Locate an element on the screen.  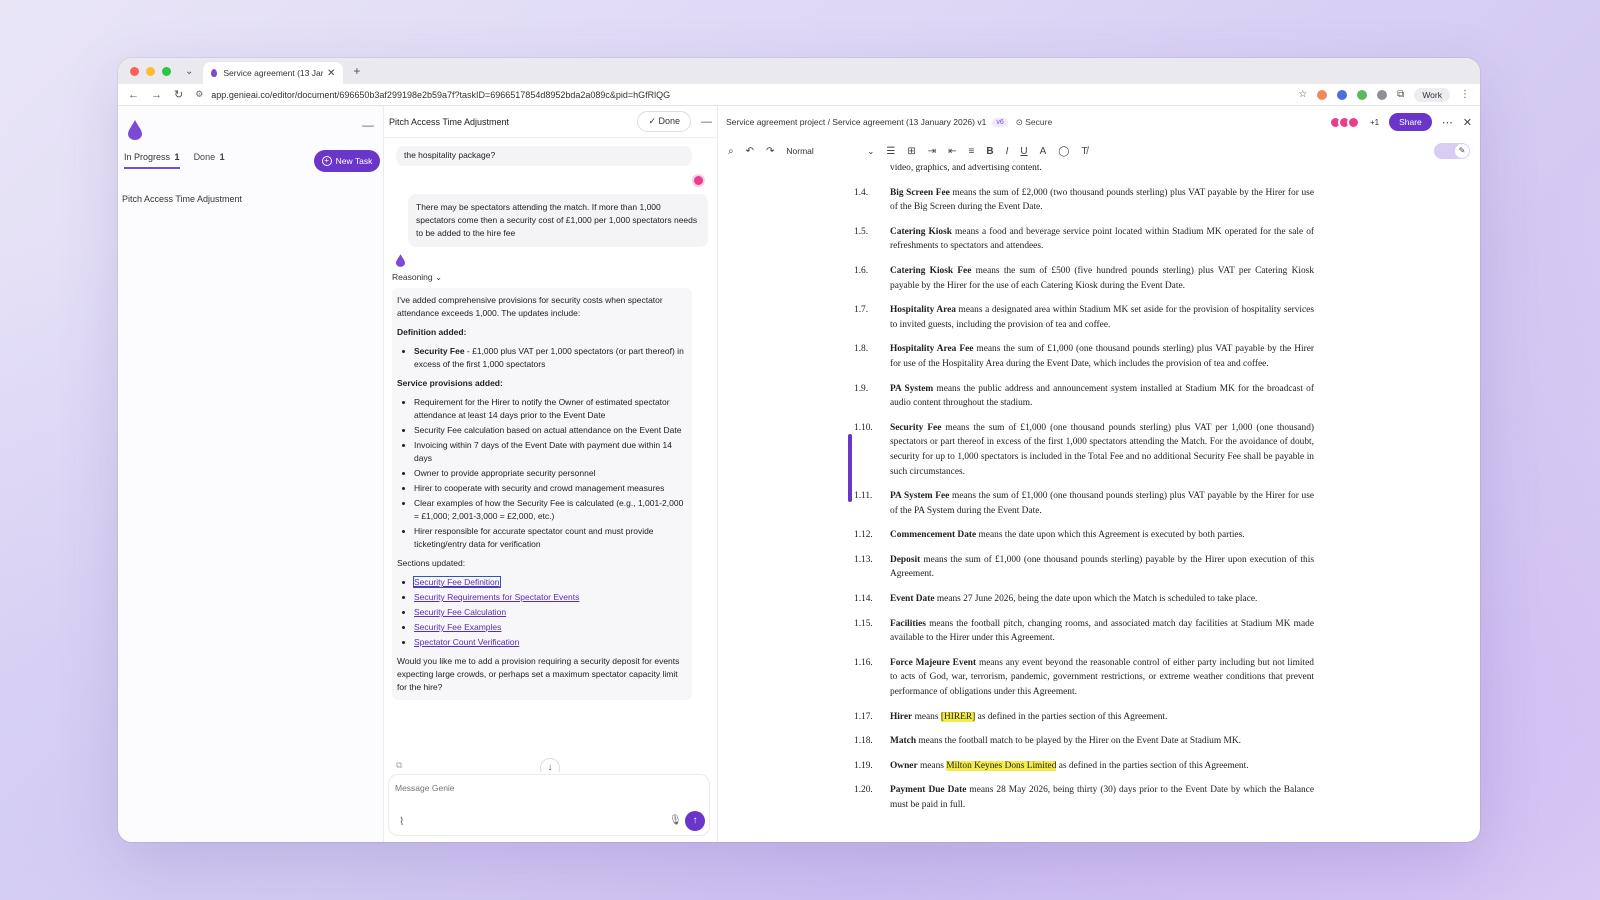
clear-format-icon: T̸ is located at coordinates (1085, 151).